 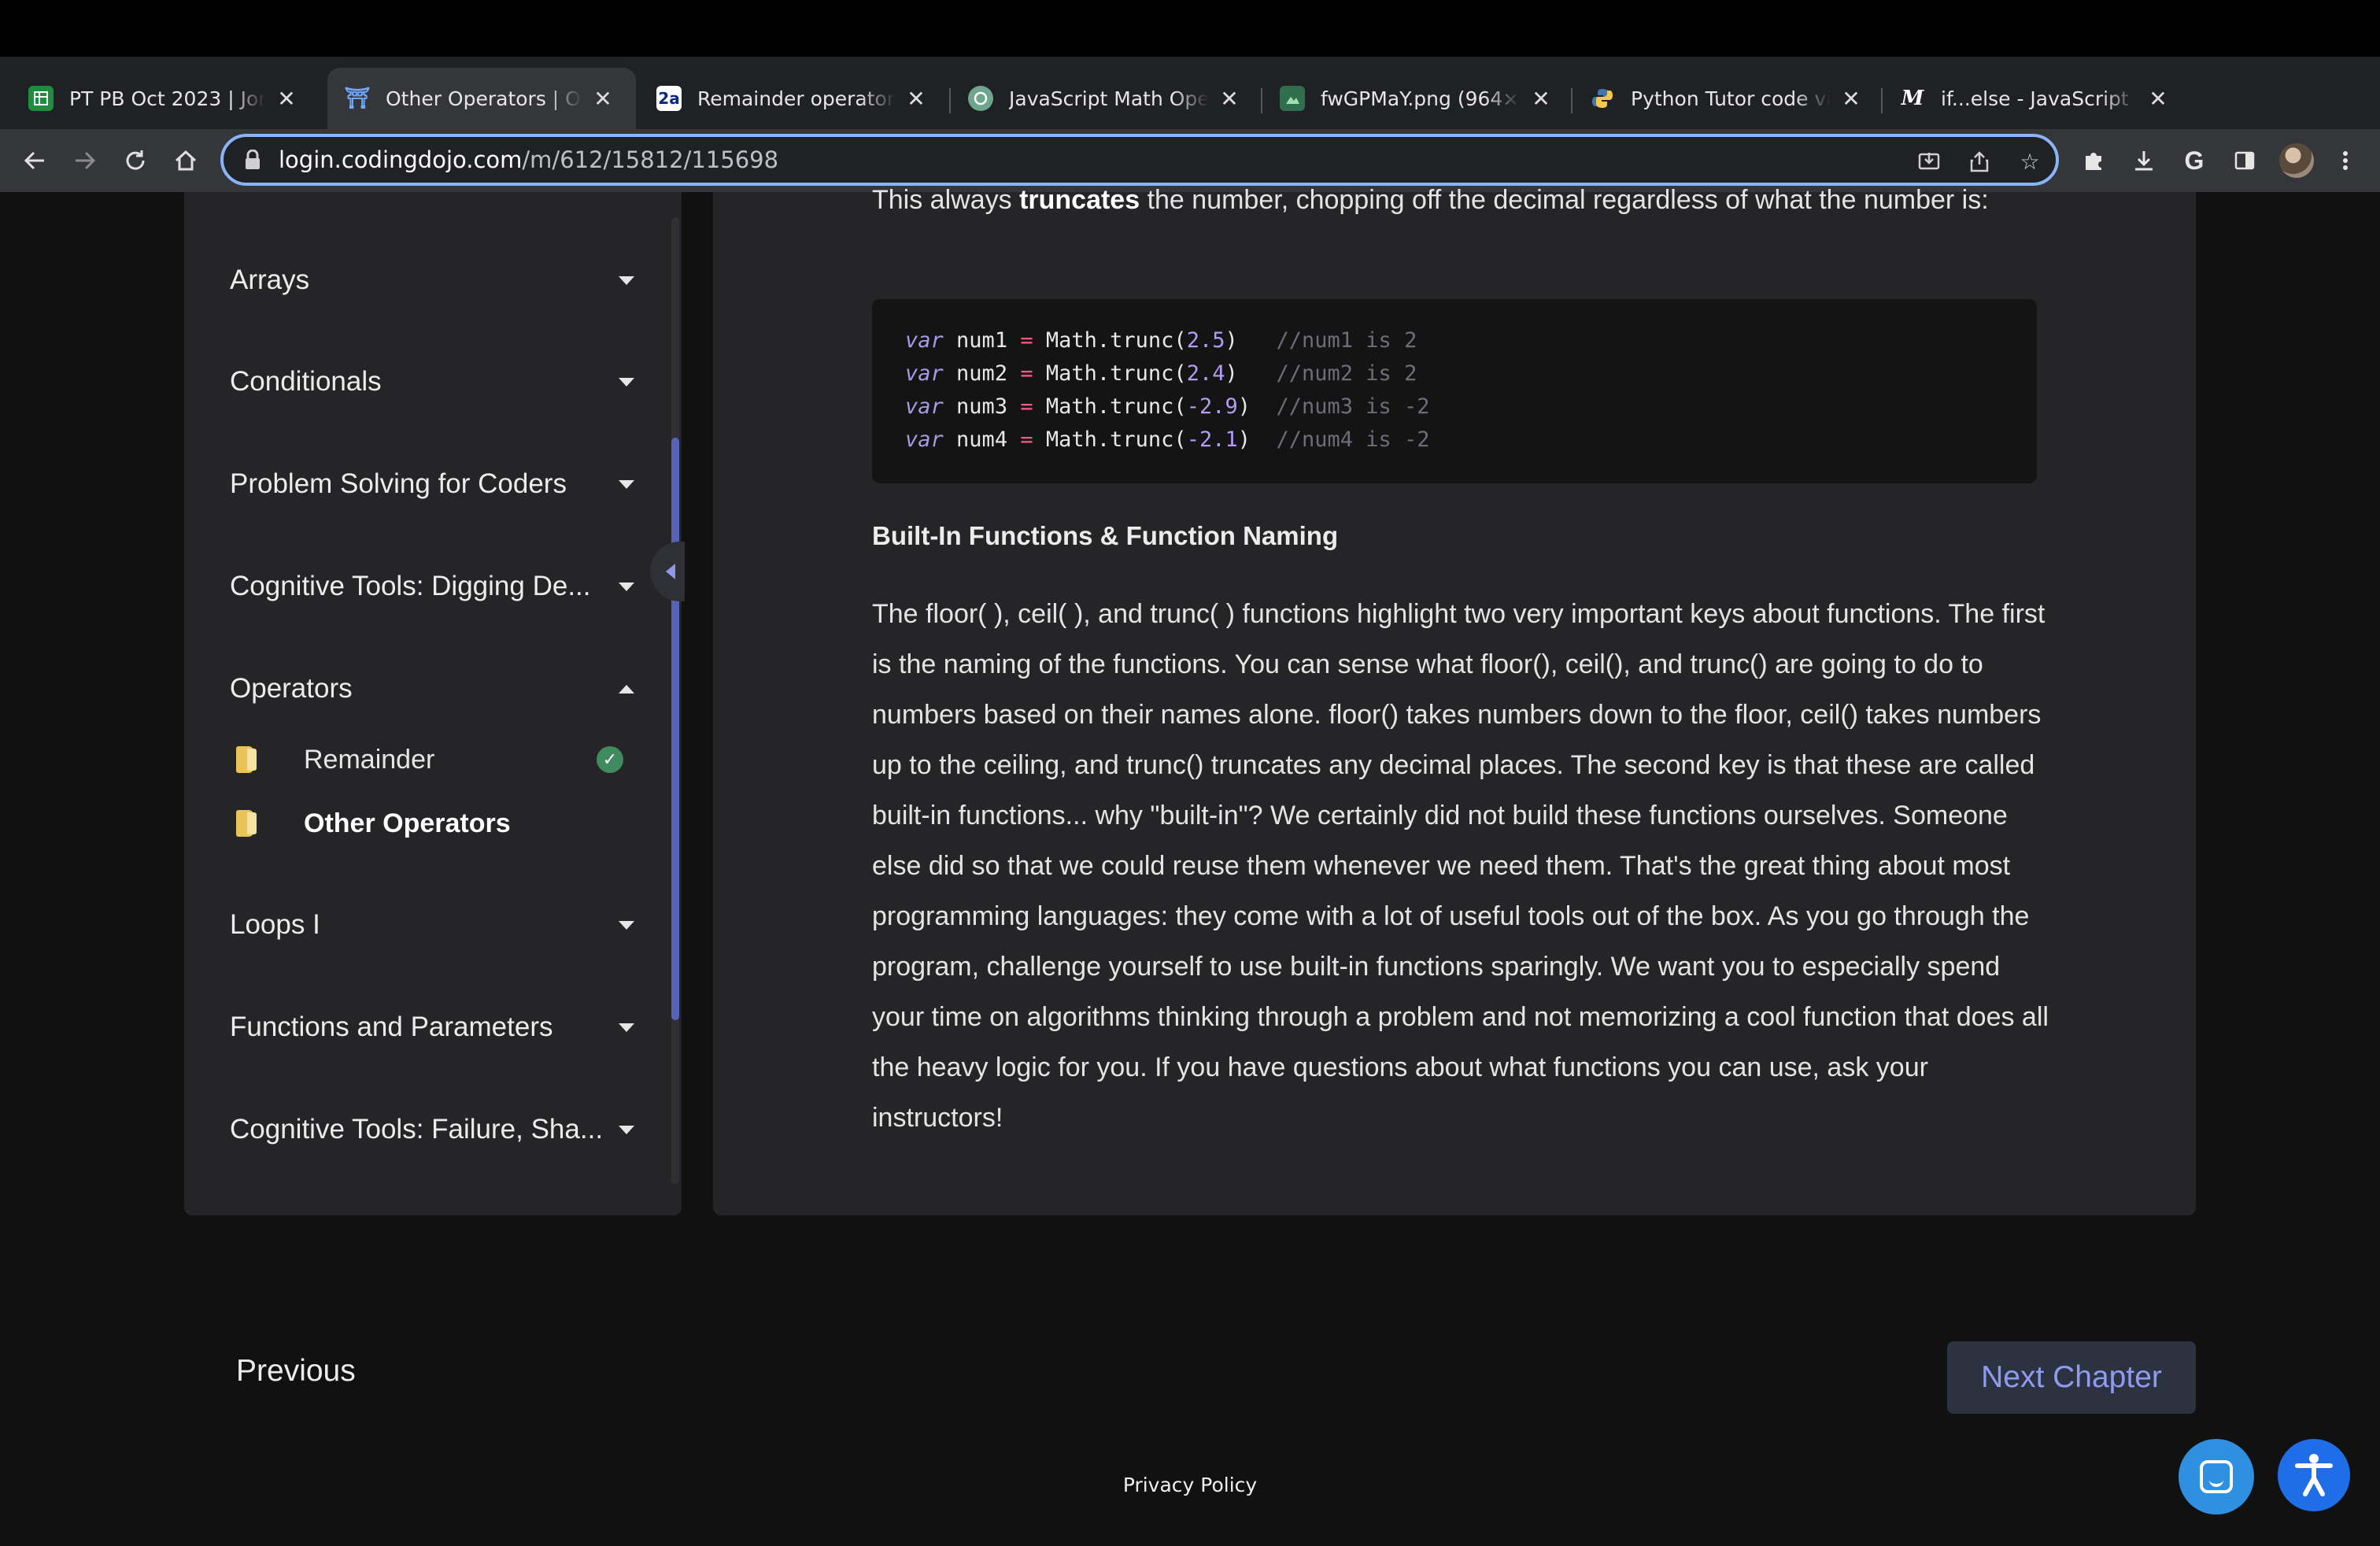 I want to click on grammarly-g-icon: G, so click(x=2194, y=160).